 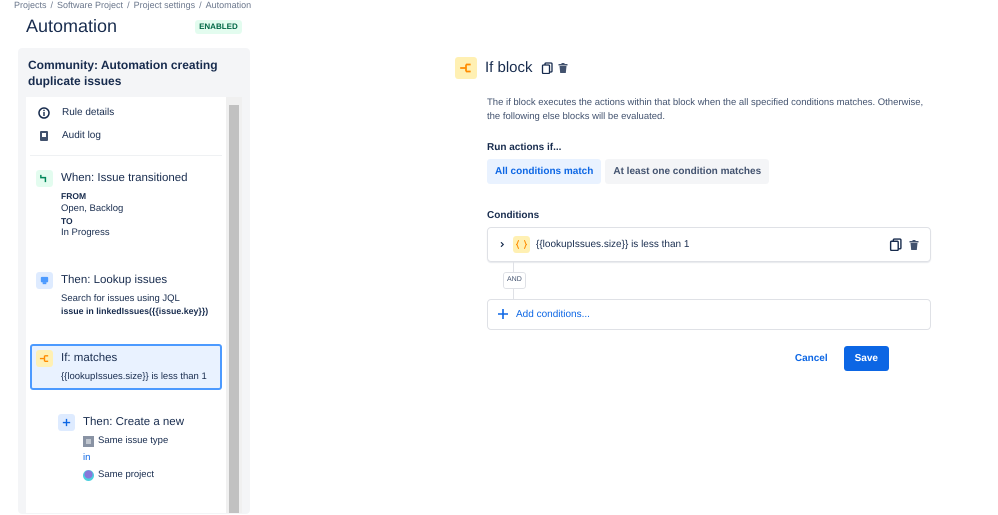 What do you see at coordinates (88, 442) in the screenshot?
I see `issue-type-icon` at bounding box center [88, 442].